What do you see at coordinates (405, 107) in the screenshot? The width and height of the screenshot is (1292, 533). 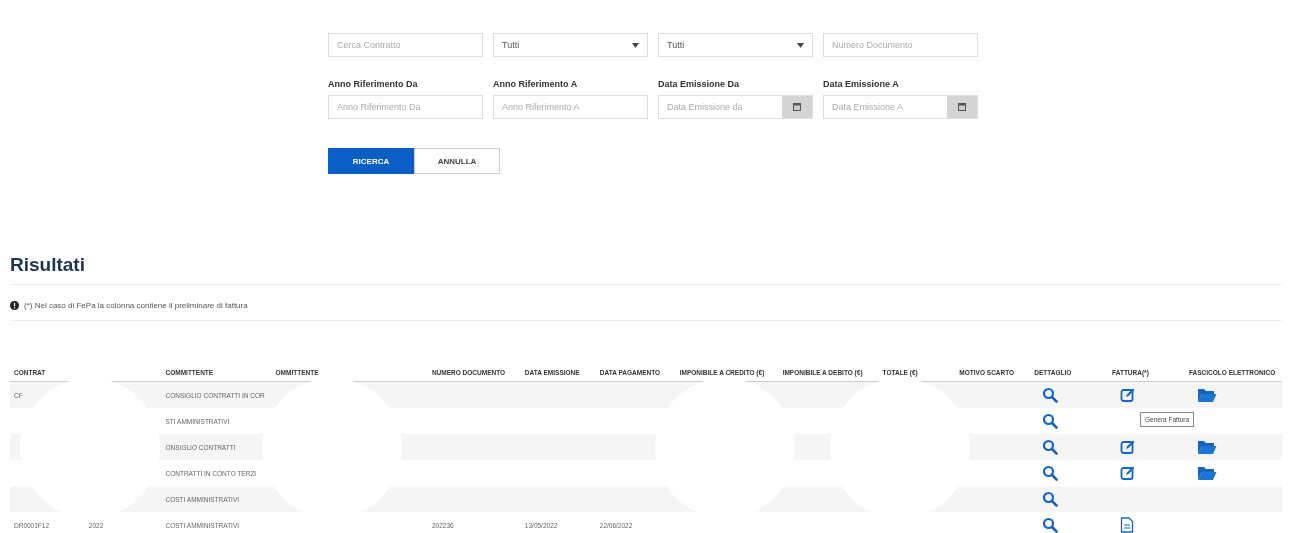 I see `text-field: Anno Riferimento Da` at bounding box center [405, 107].